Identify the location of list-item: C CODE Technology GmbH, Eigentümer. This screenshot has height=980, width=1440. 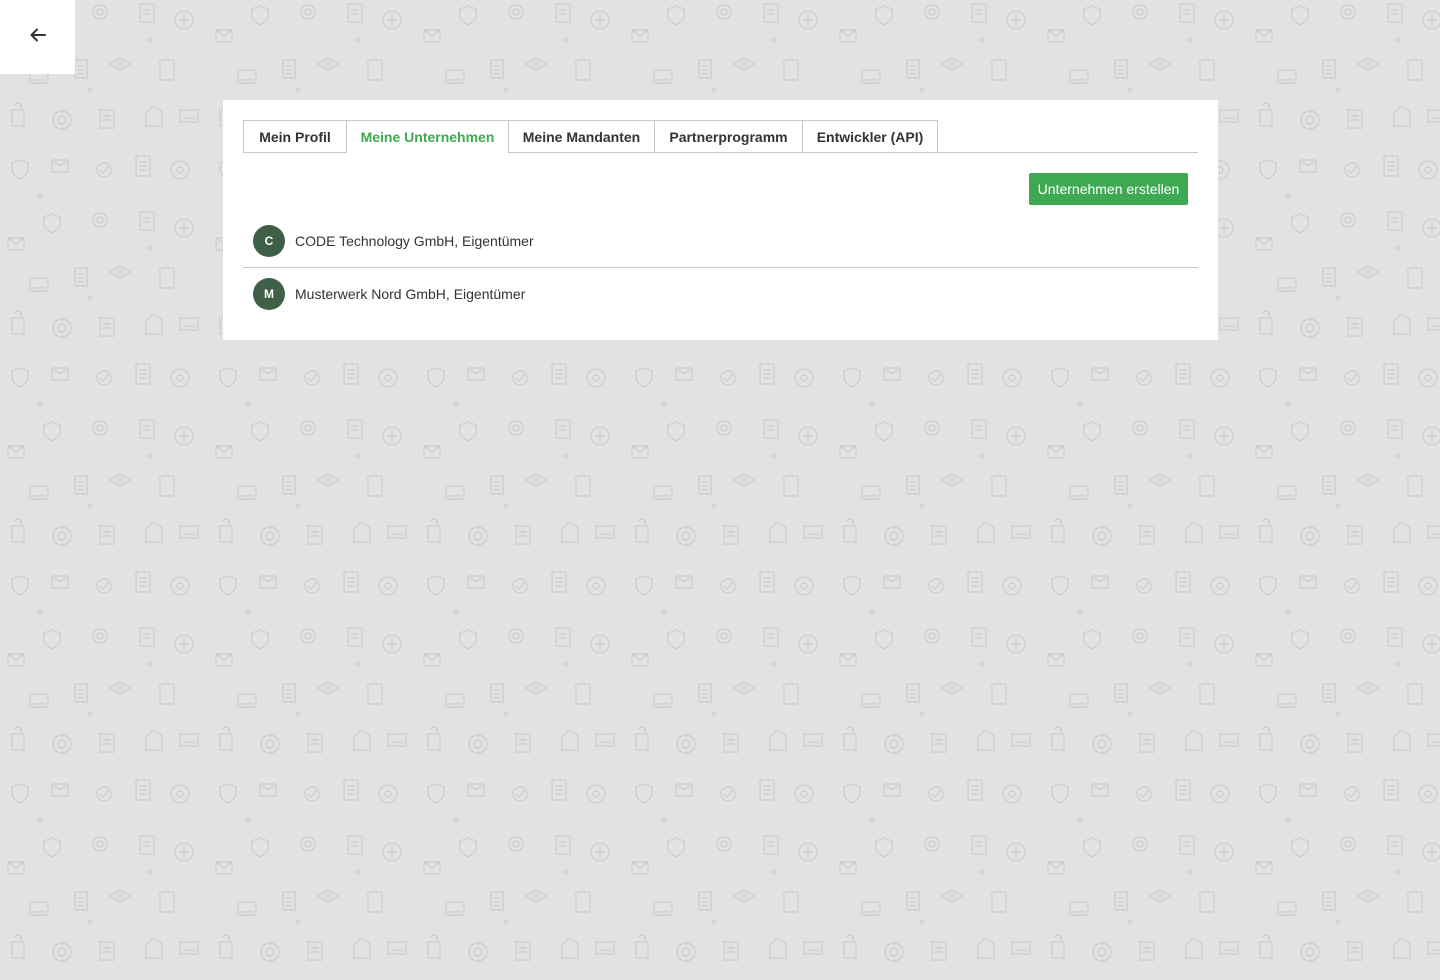
(720, 241).